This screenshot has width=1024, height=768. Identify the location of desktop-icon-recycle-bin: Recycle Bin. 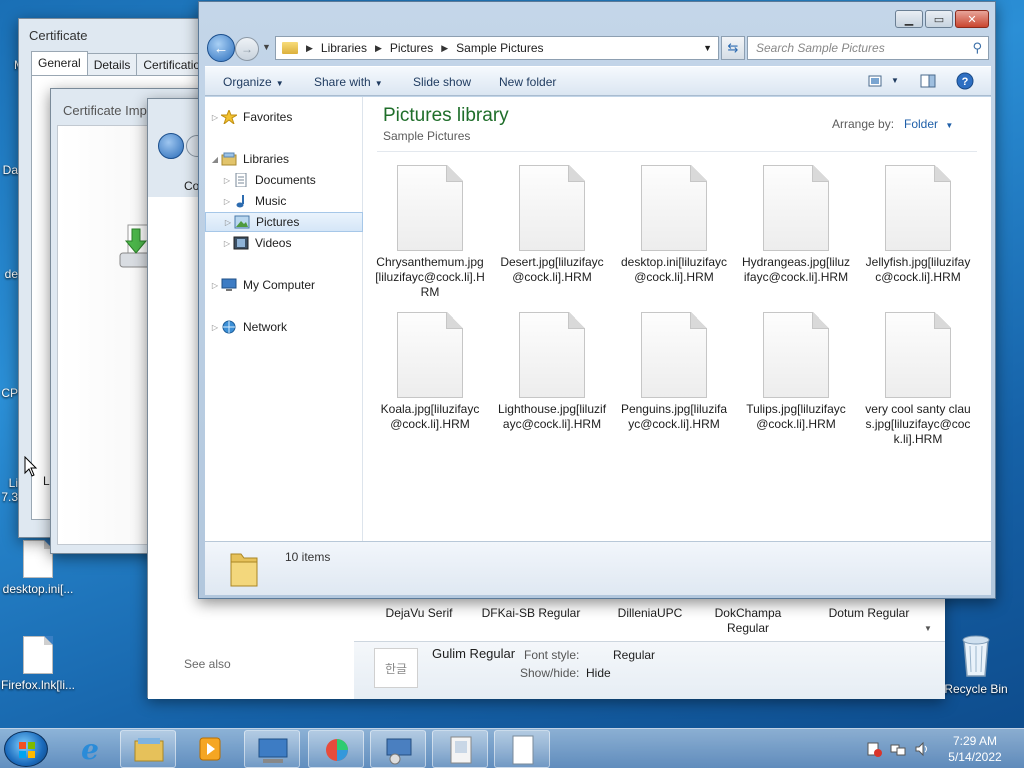
(976, 664).